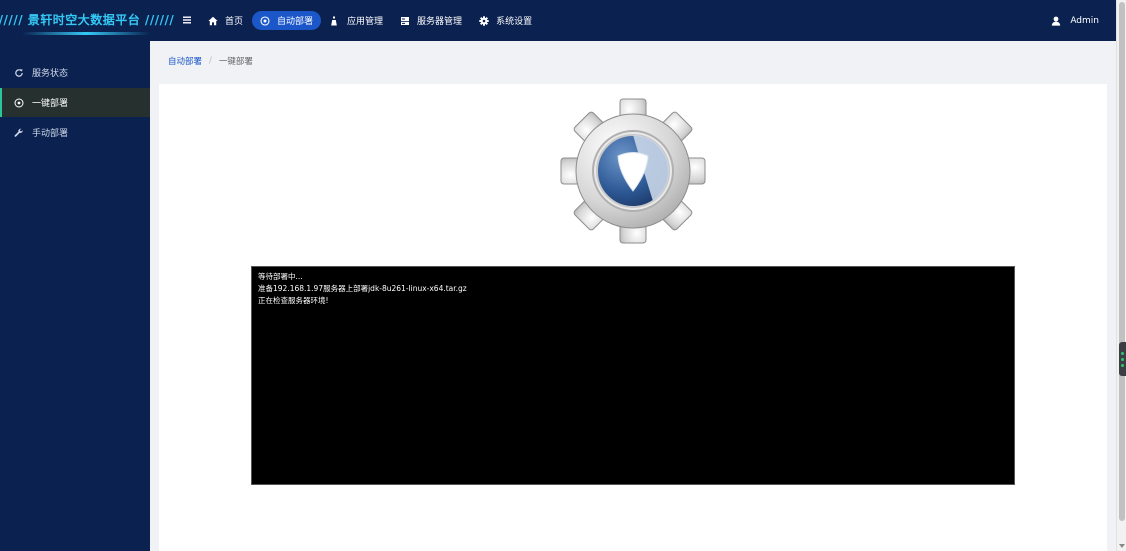 The height and width of the screenshot is (551, 1126). I want to click on top-nav: 首页 自动部署 应用管理 服务器管理 系统设置, so click(370, 20).